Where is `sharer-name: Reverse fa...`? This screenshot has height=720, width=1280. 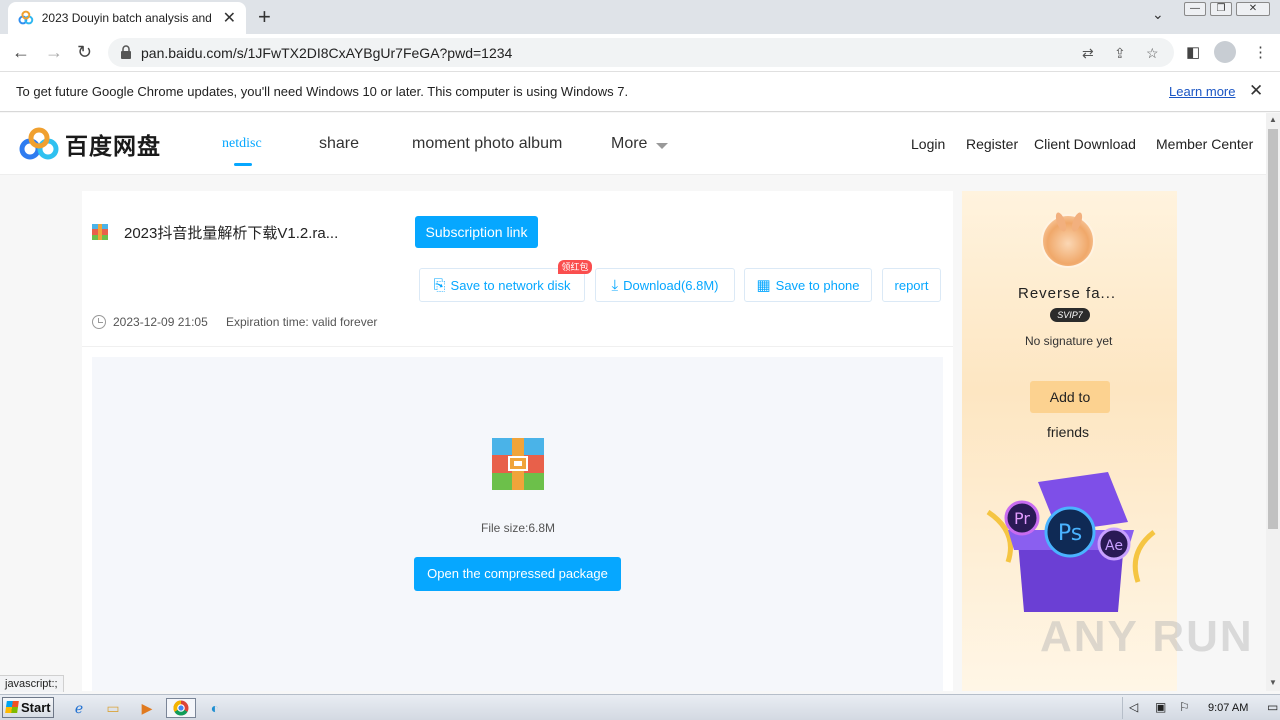 sharer-name: Reverse fa... is located at coordinates (1067, 293).